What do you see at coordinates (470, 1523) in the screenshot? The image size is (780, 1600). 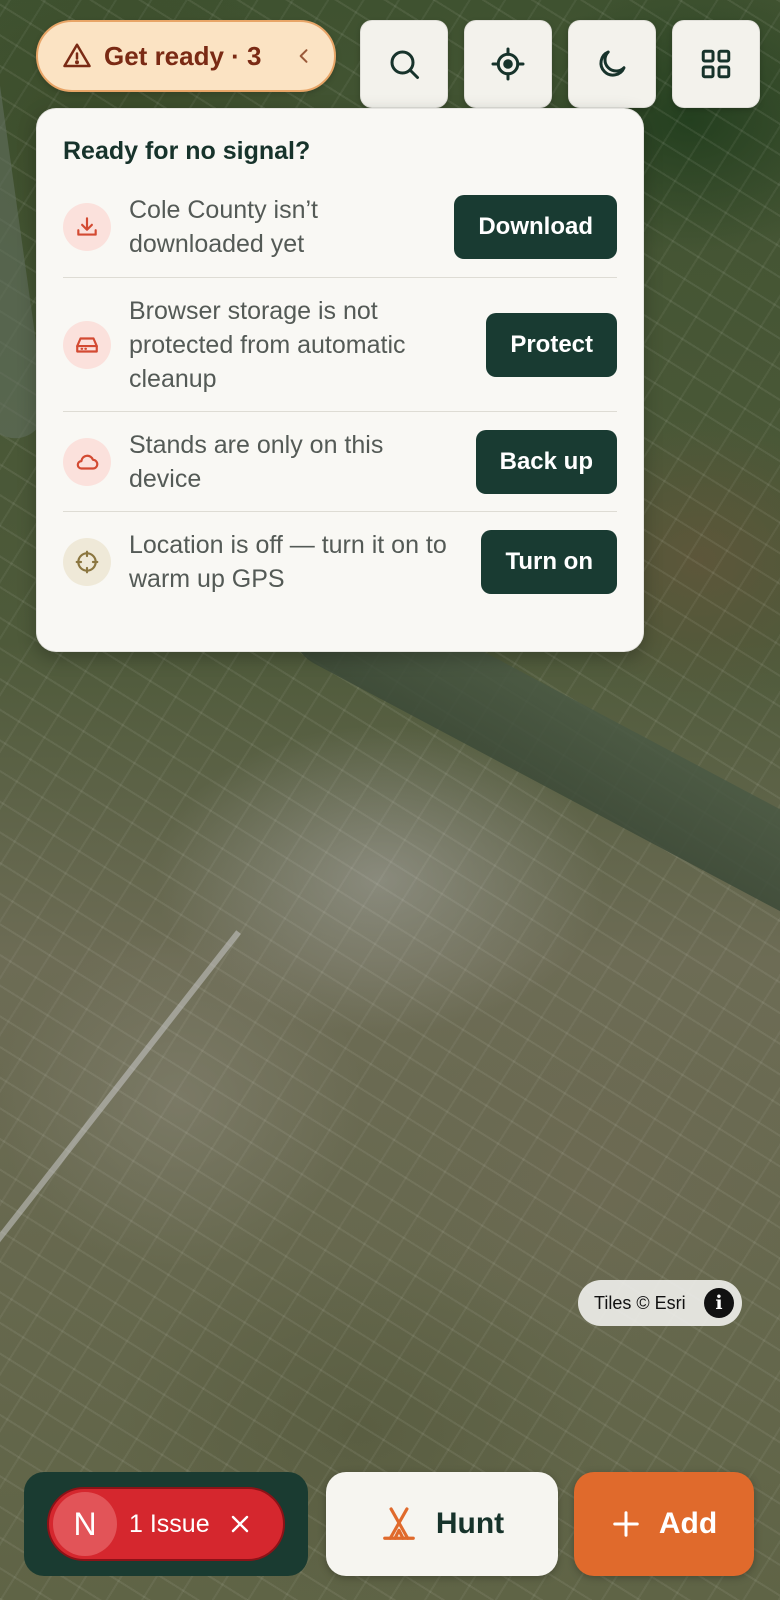 I see `hunt-label: Hunt` at bounding box center [470, 1523].